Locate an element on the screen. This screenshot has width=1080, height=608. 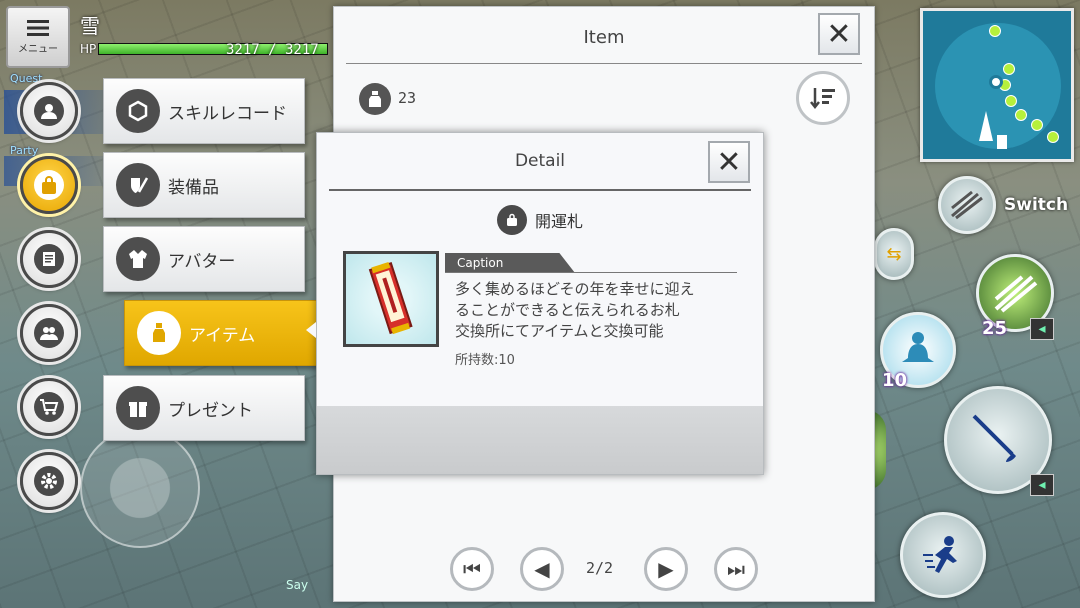
gift-icon is located at coordinates (138, 408).